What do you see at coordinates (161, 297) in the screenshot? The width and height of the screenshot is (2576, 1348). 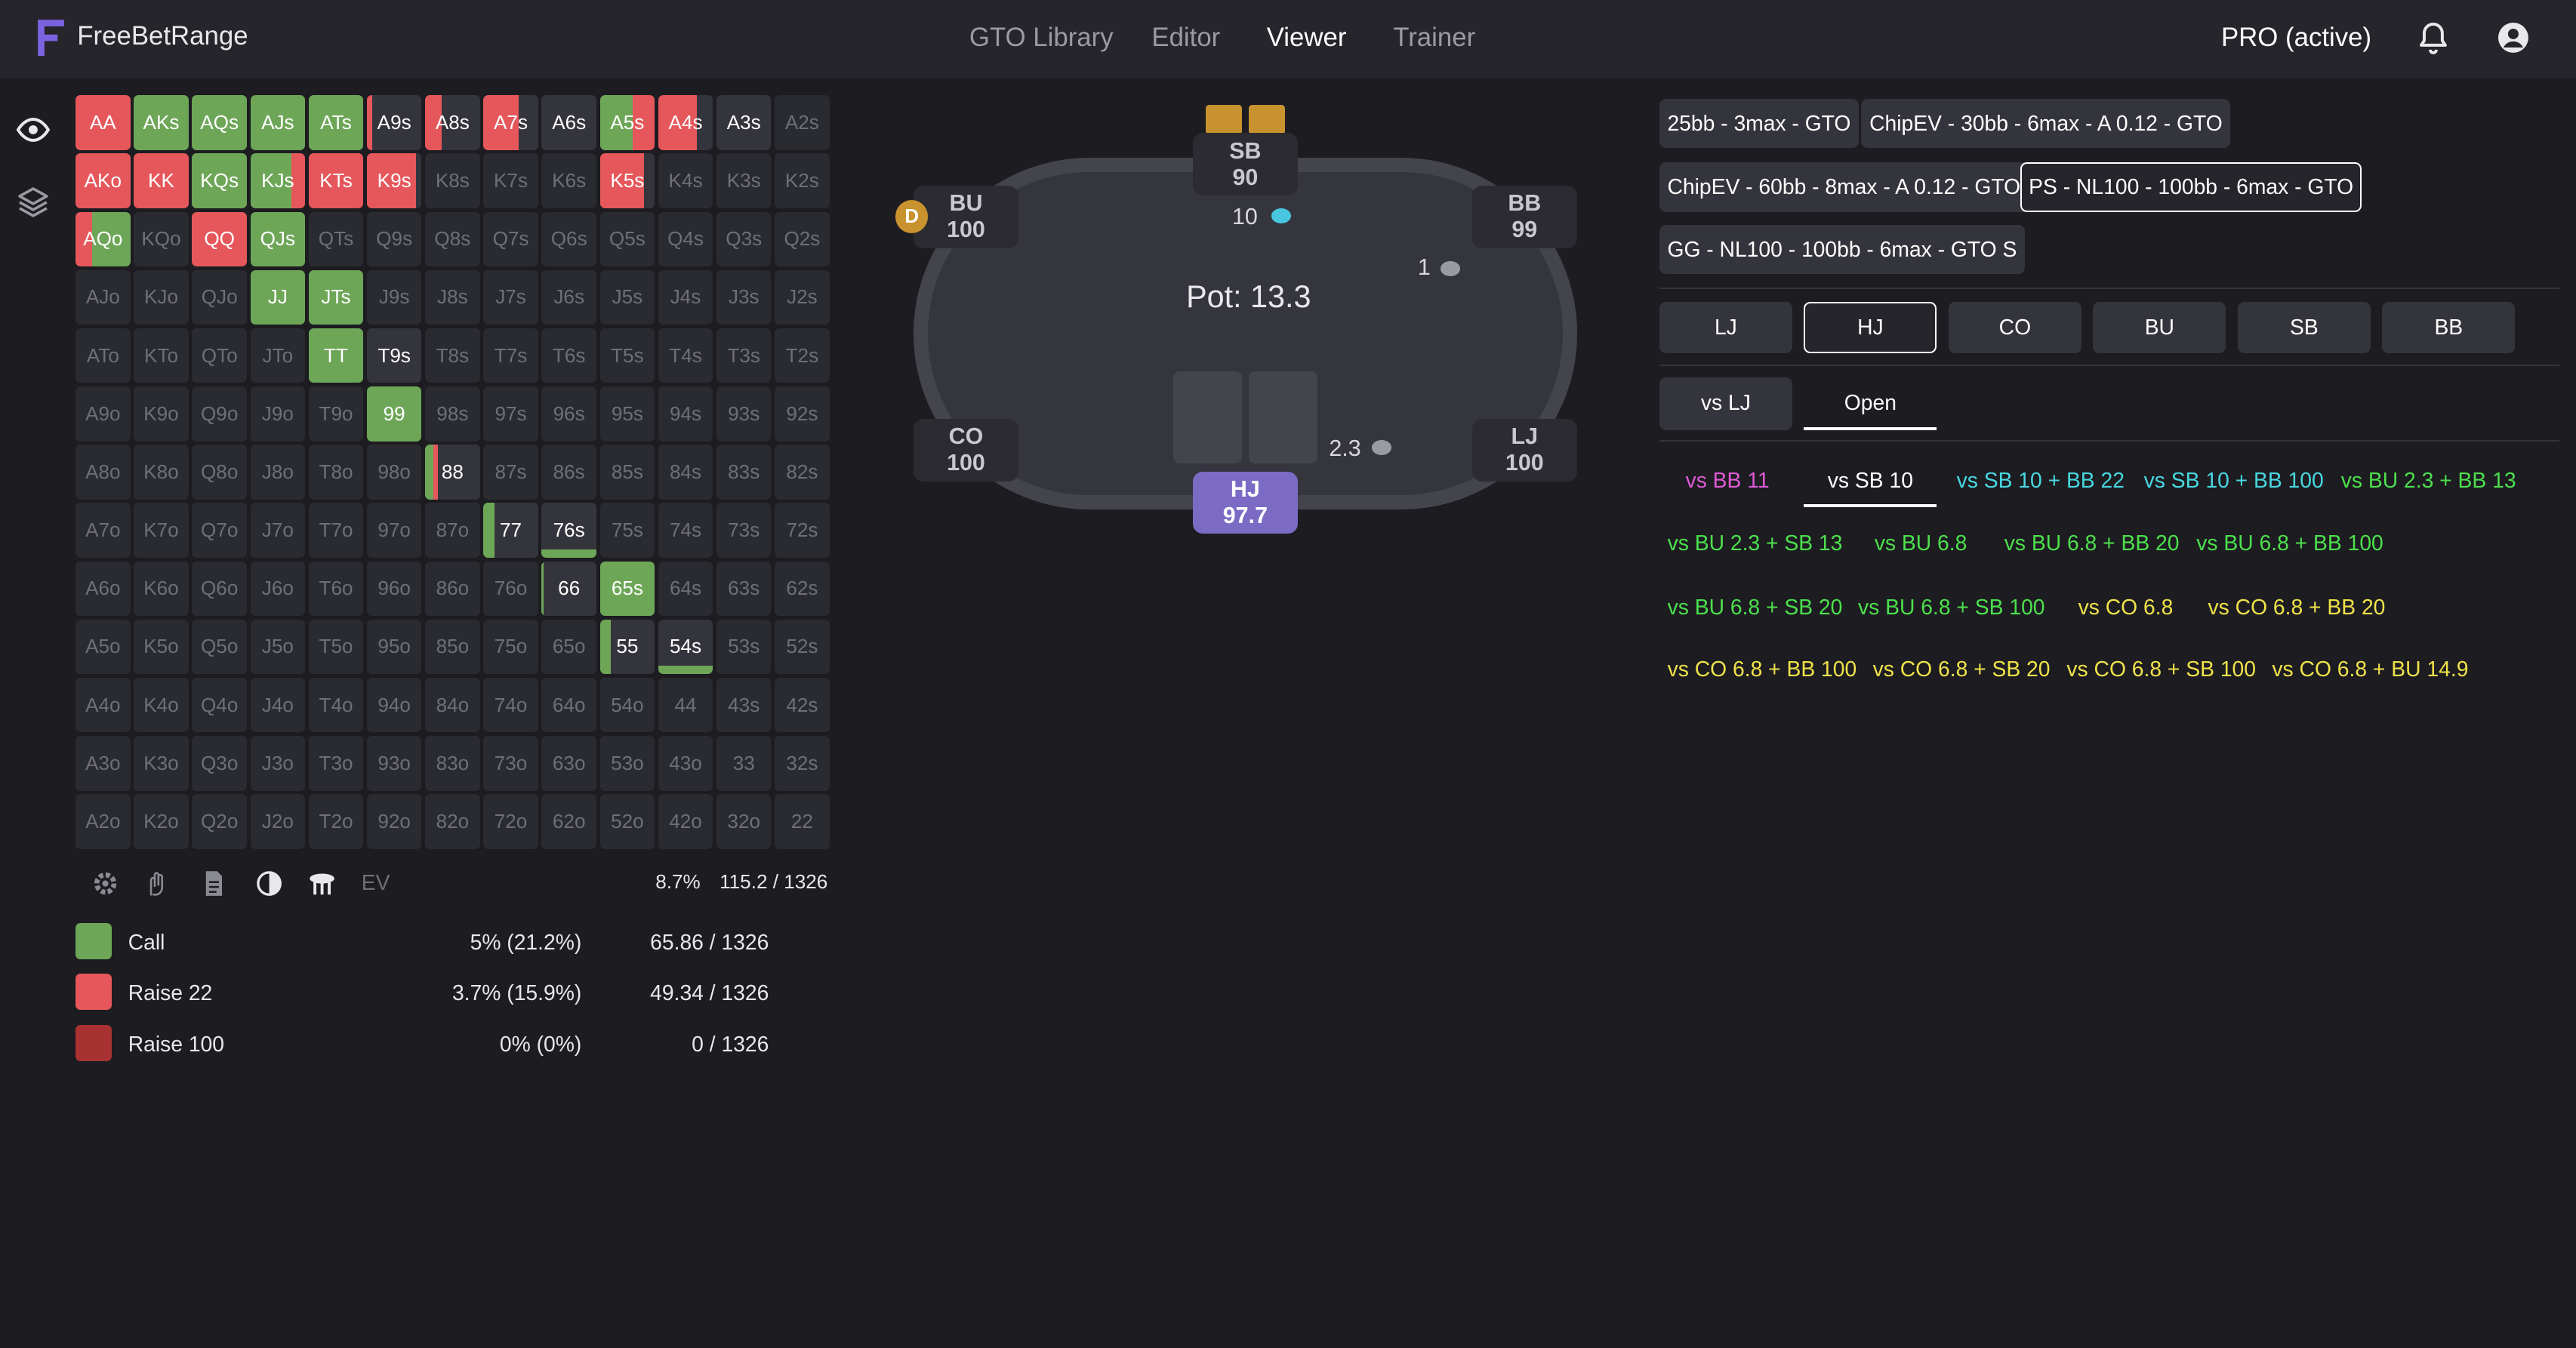 I see `hand-cell: KJo` at bounding box center [161, 297].